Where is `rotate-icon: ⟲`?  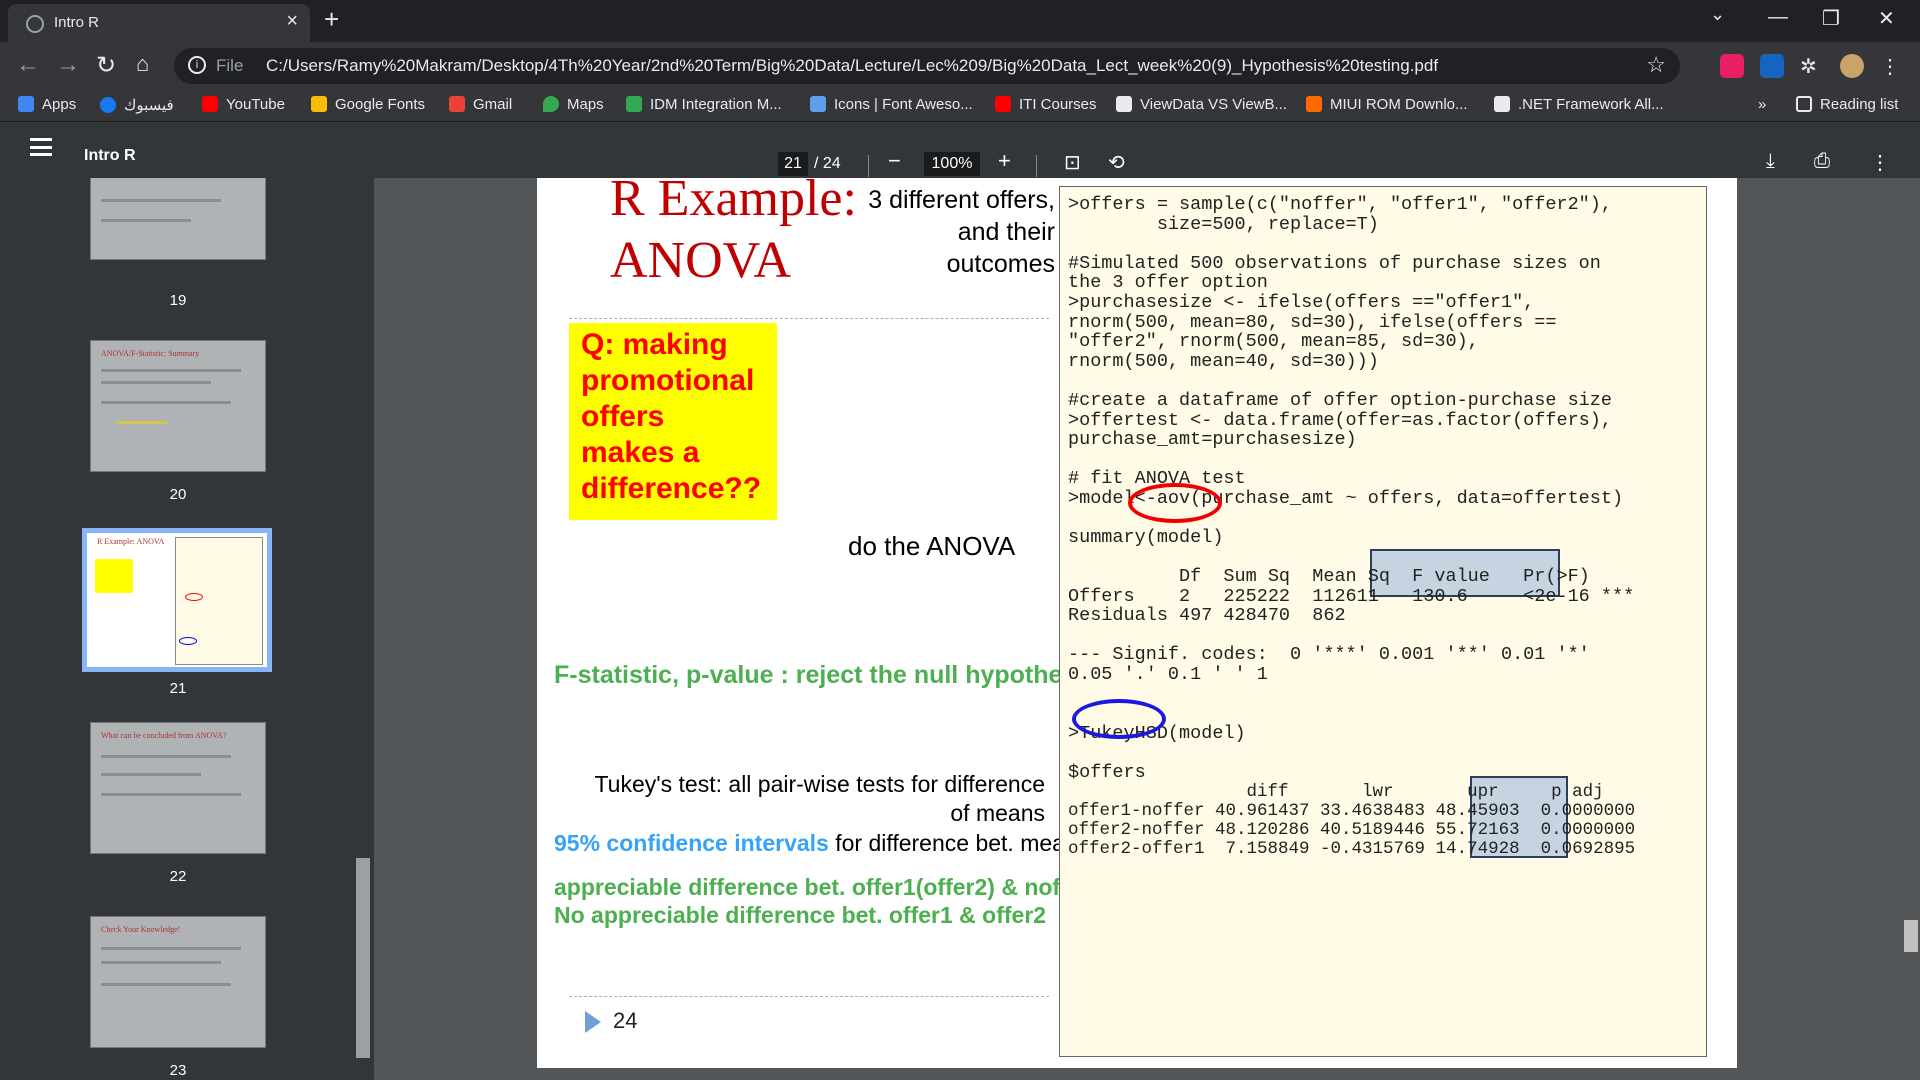
rotate-icon: ⟲ is located at coordinates (1116, 162).